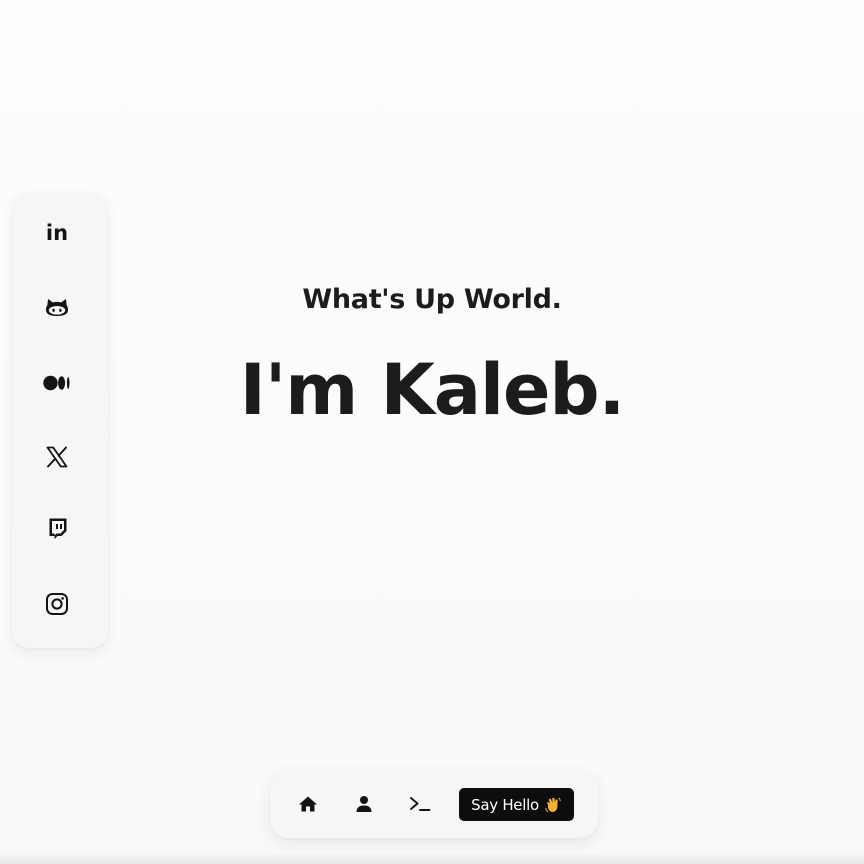 This screenshot has width=864, height=864. What do you see at coordinates (505, 804) in the screenshot?
I see `say-hello-label: Say Hello` at bounding box center [505, 804].